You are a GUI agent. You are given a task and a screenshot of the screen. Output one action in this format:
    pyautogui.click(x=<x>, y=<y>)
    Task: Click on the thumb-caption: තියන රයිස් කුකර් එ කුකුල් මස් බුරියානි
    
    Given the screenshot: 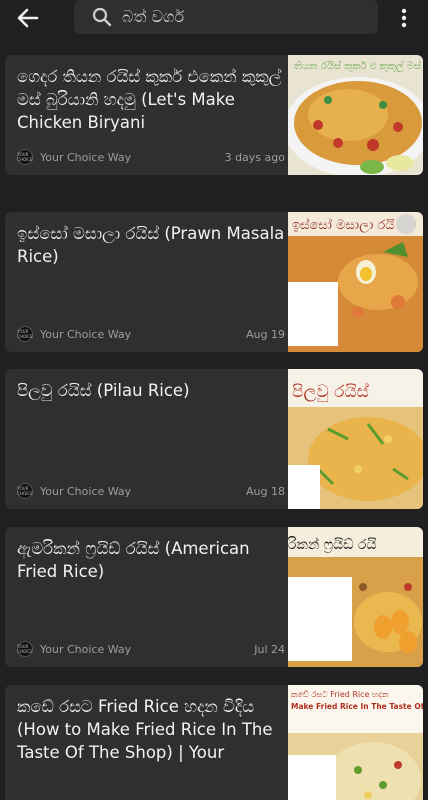 What is the action you would take?
    pyautogui.click(x=358, y=65)
    